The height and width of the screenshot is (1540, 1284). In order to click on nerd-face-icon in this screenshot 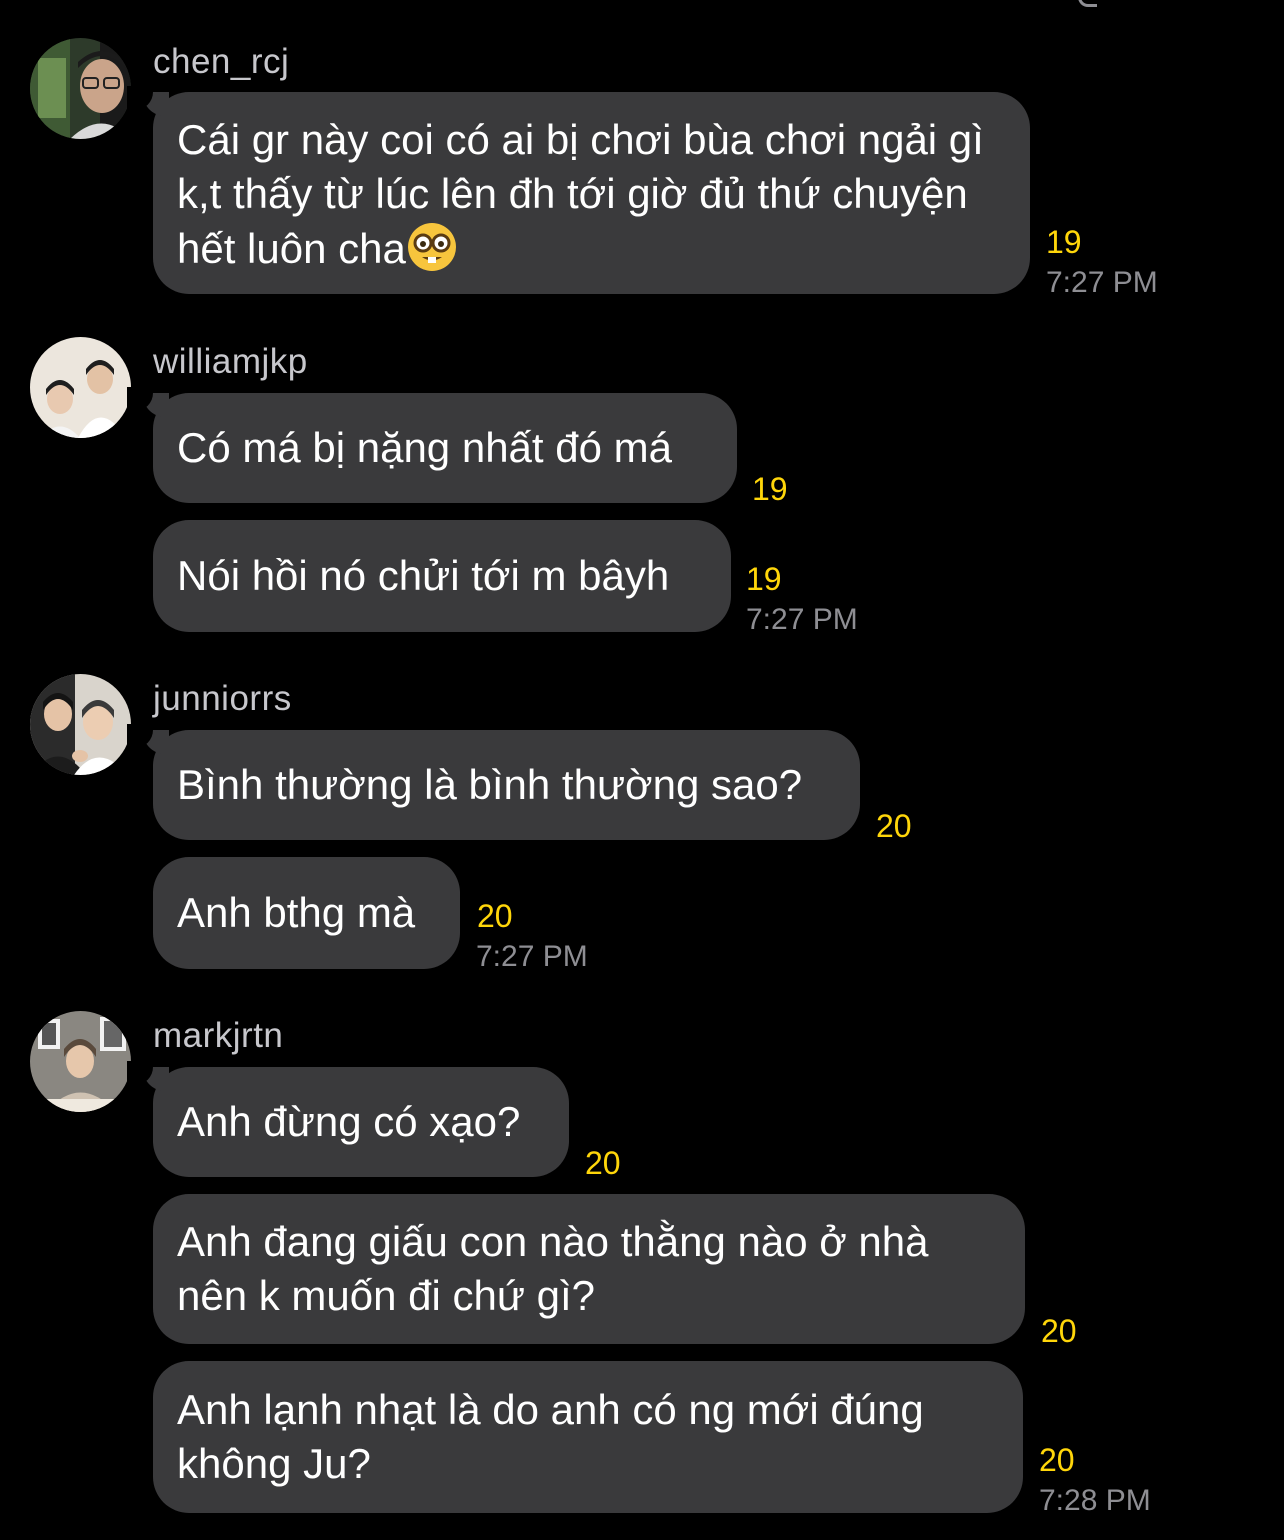, I will do `click(431, 247)`.